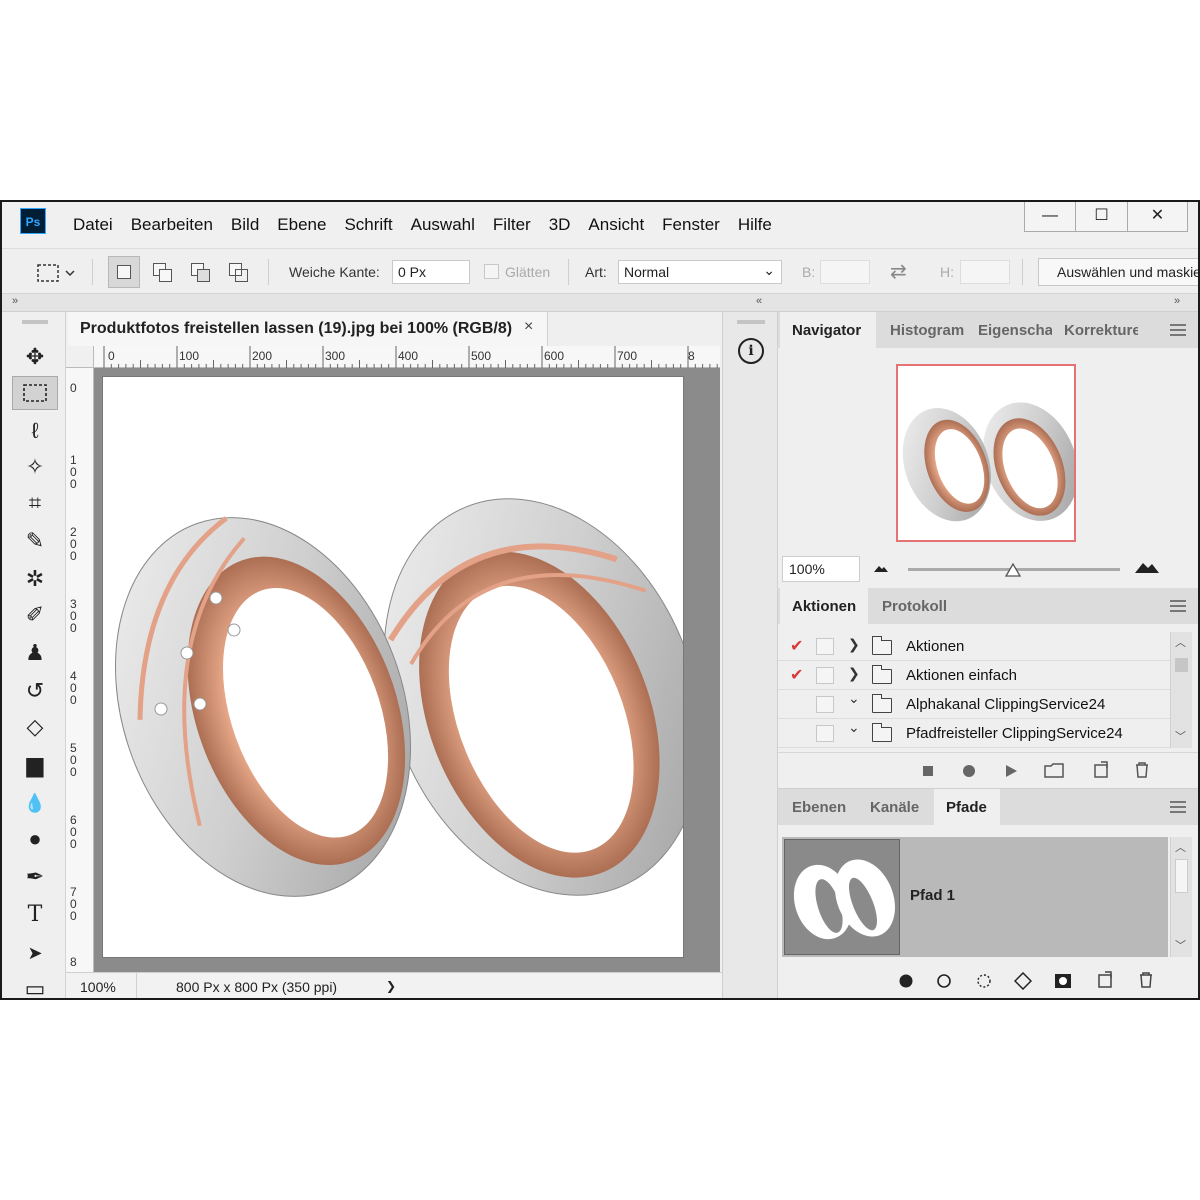  Describe the element at coordinates (967, 807) in the screenshot. I see `tab-paths: Pfade` at that location.